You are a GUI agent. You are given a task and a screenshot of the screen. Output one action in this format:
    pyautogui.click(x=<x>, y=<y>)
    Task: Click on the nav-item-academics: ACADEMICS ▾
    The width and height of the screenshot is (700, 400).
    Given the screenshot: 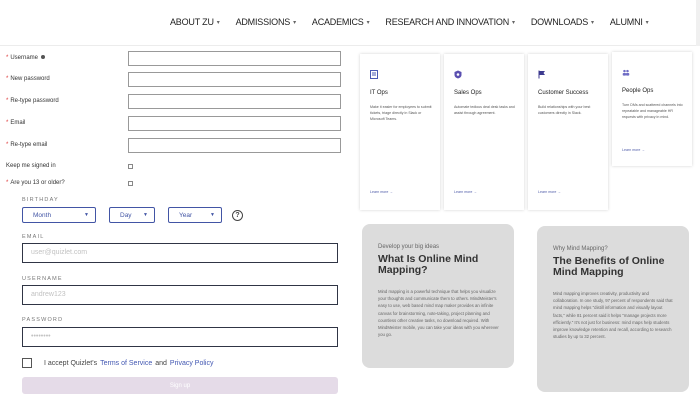 What is the action you would take?
    pyautogui.click(x=341, y=22)
    